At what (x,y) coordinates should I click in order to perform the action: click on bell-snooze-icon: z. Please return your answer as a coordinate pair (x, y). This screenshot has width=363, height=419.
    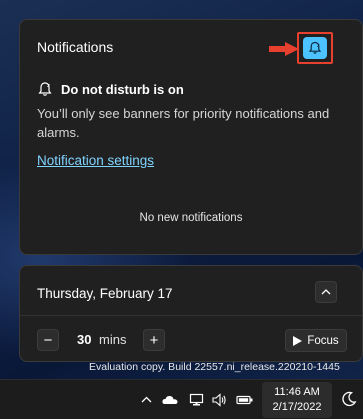
    Looking at the image, I should click on (45, 89).